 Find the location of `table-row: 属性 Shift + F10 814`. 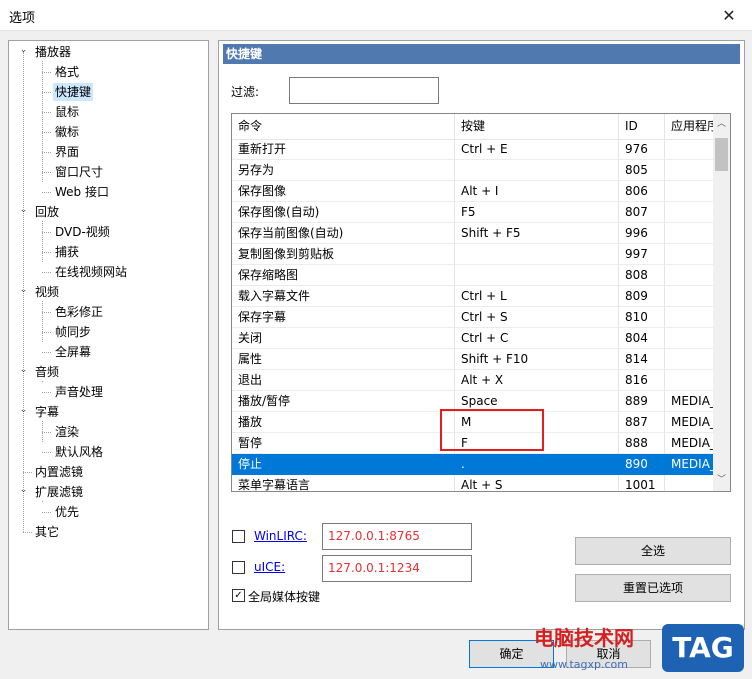

table-row: 属性 Shift + F10 814 is located at coordinates (473, 359).